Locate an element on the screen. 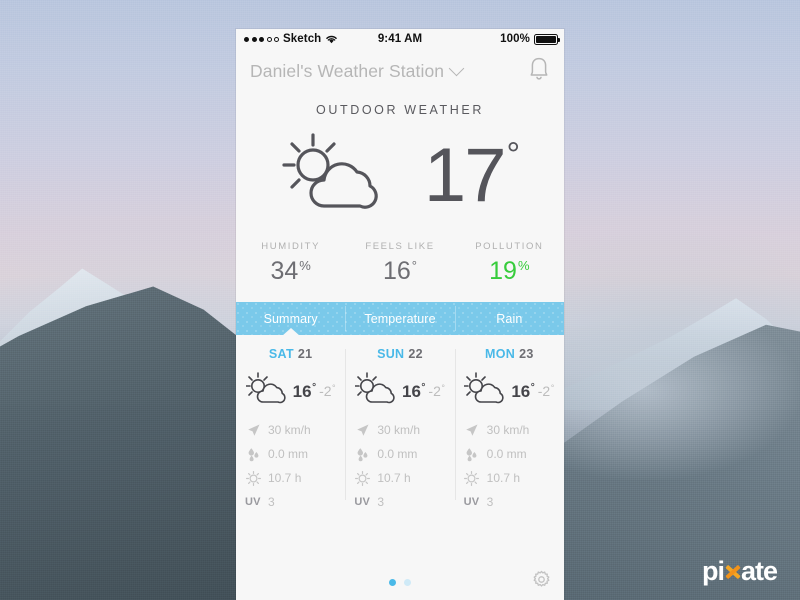 The image size is (800, 600). navigation-arrow-icon is located at coordinates (472, 430).